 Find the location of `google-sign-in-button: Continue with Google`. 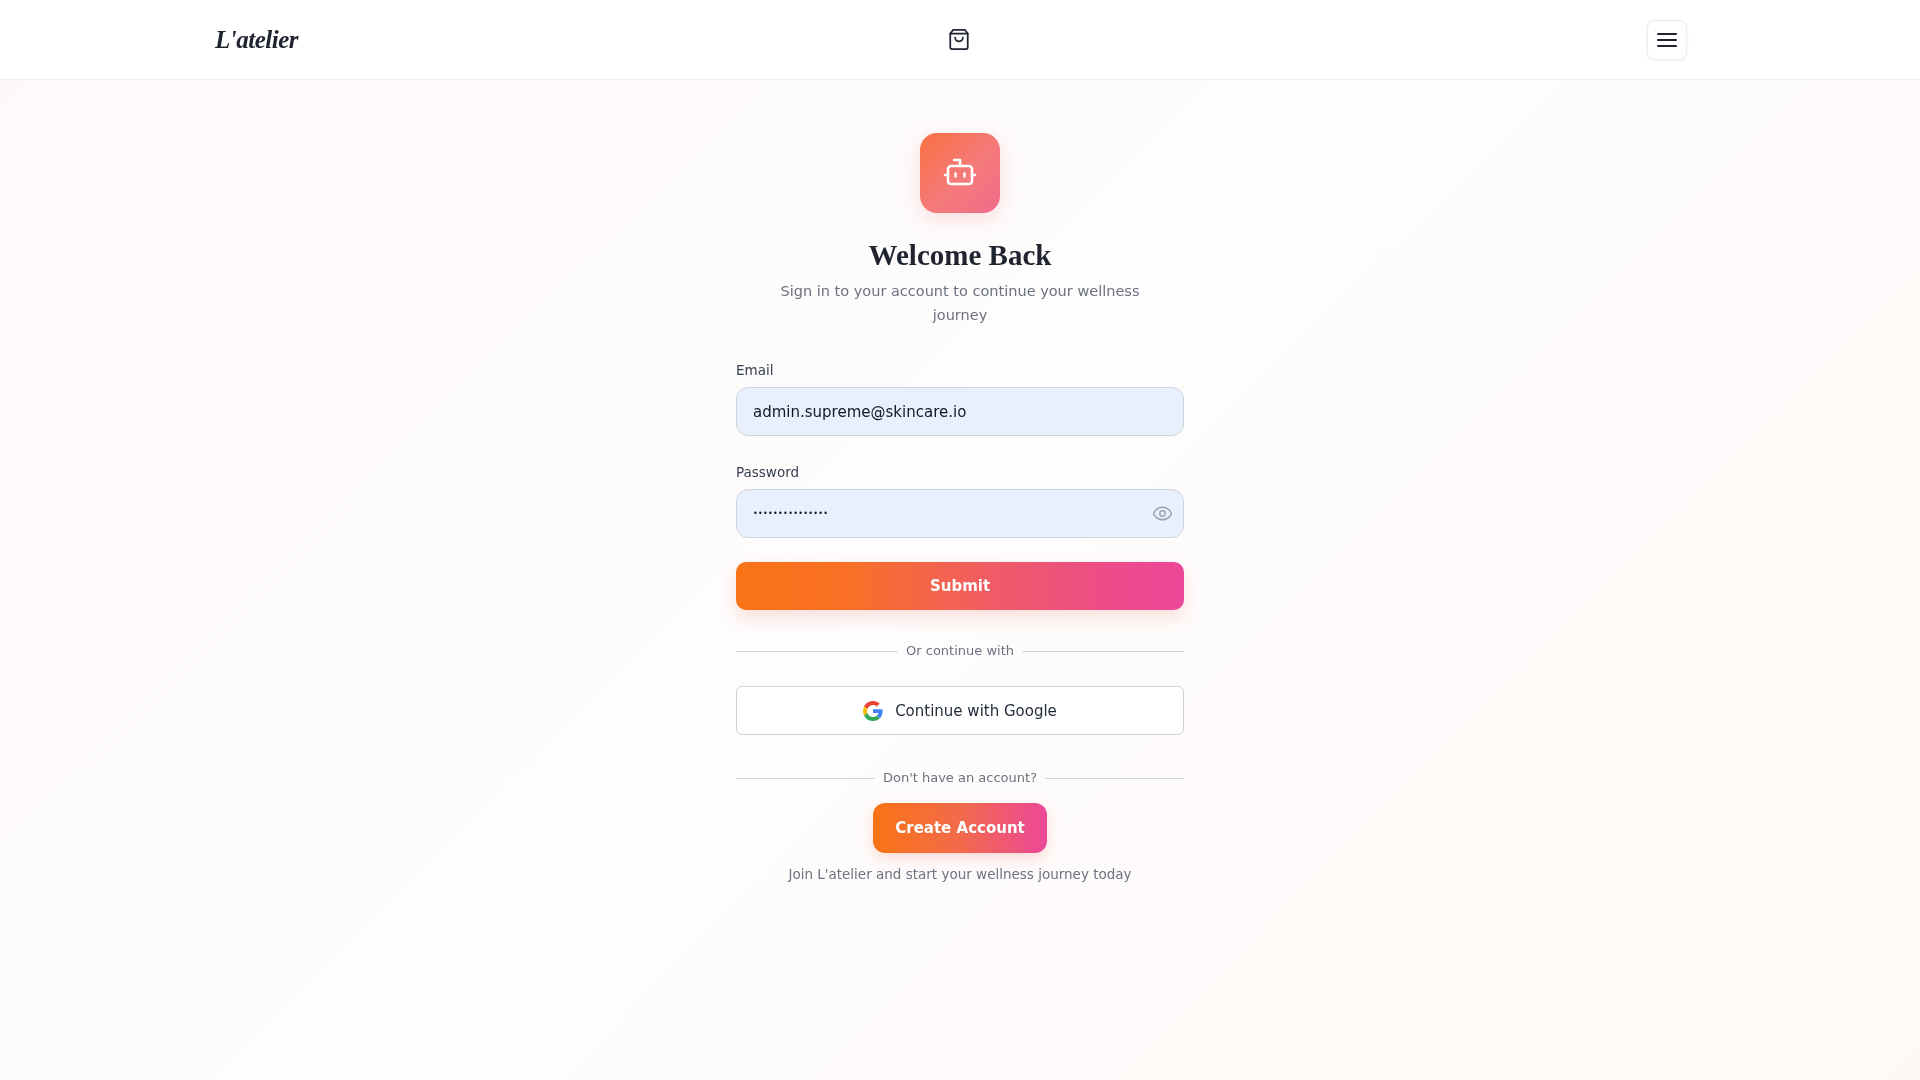

google-sign-in-button: Continue with Google is located at coordinates (960, 710).